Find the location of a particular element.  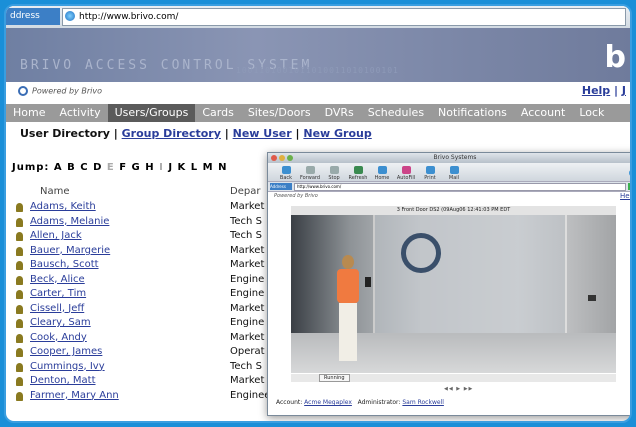

new-group-link: New Group is located at coordinates (337, 133).